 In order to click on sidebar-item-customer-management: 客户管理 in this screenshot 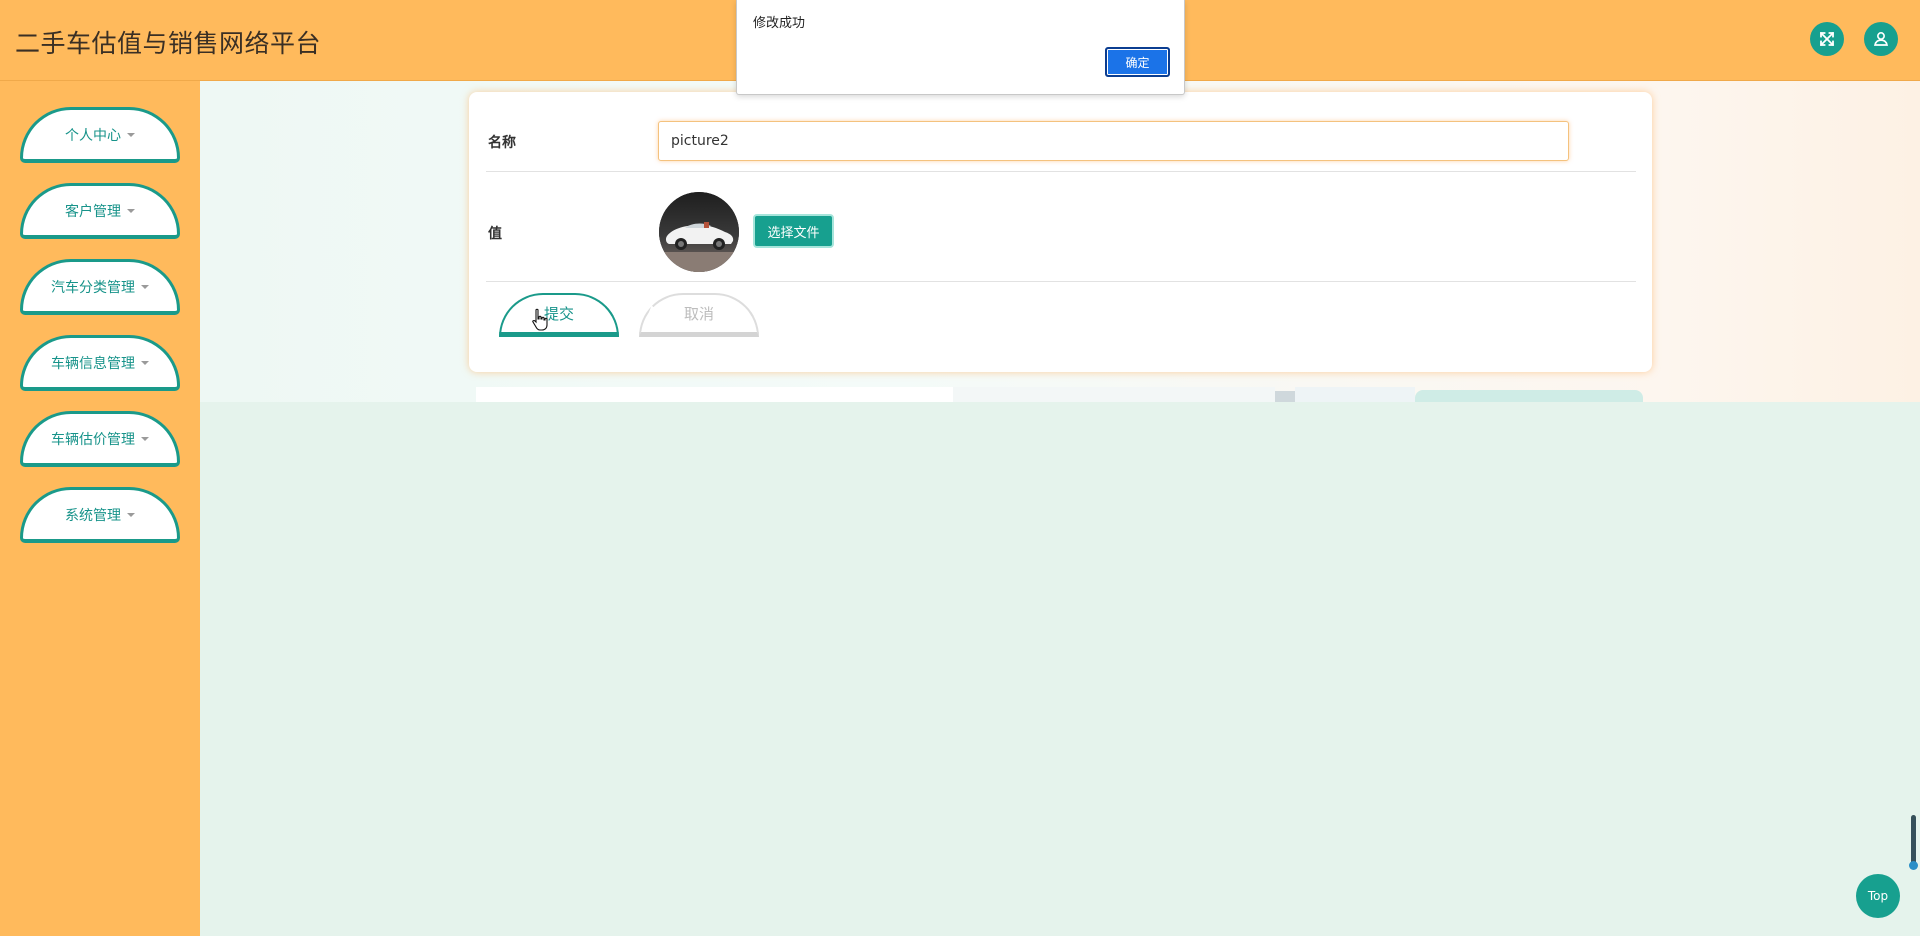, I will do `click(100, 211)`.